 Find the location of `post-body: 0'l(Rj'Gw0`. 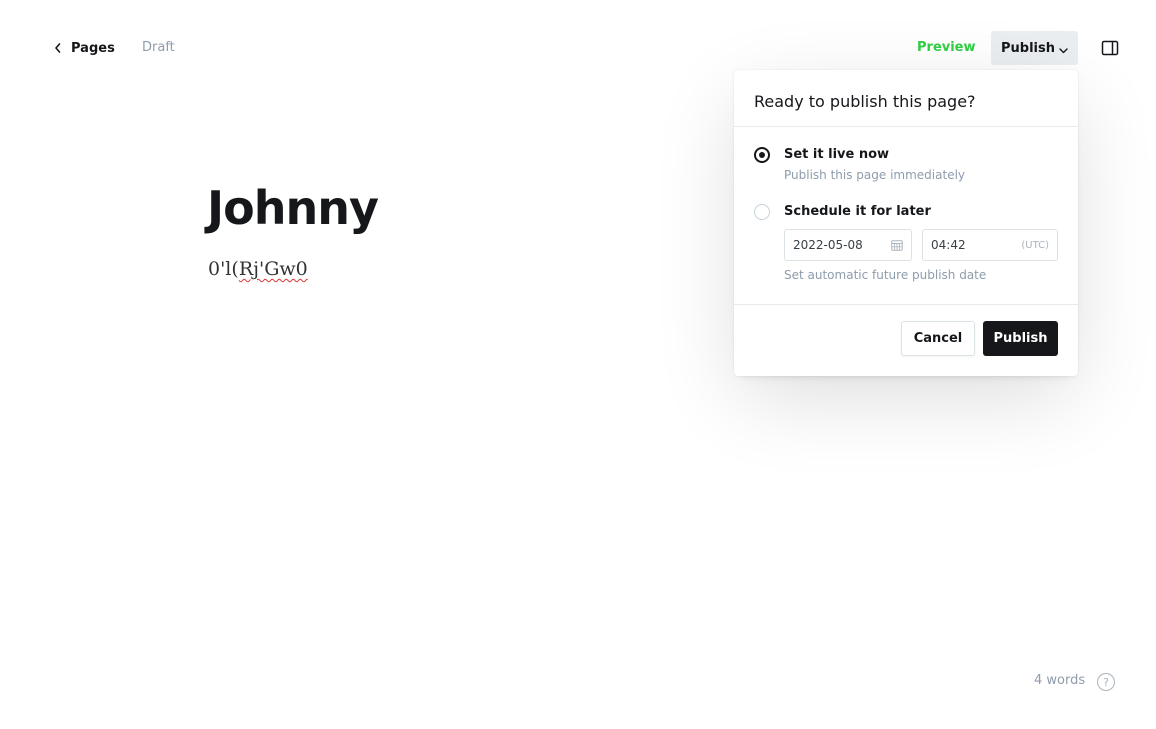

post-body: 0'l(Rj'Gw0 is located at coordinates (258, 269).